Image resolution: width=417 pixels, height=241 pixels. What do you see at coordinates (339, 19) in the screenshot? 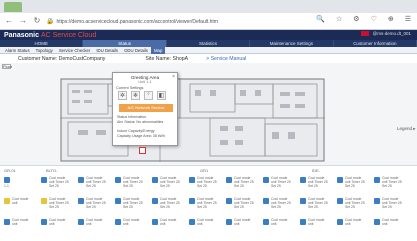
I see `star-icon: ☆` at bounding box center [339, 19].